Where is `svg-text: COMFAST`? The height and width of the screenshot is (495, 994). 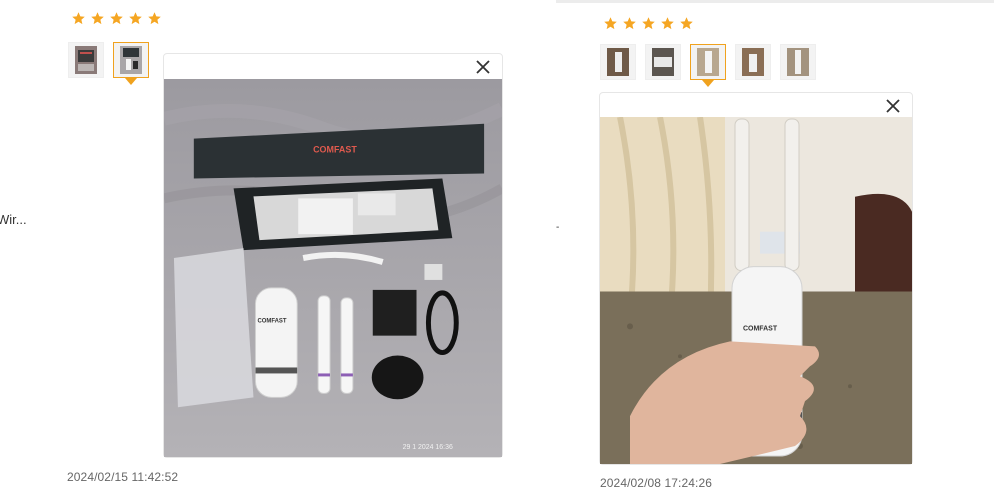
svg-text: COMFAST is located at coordinates (271, 322).